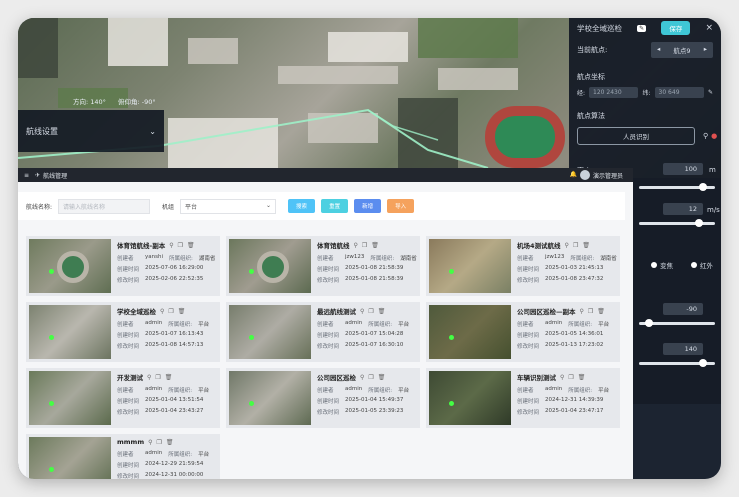 The width and height of the screenshot is (739, 497). What do you see at coordinates (269, 205) in the screenshot?
I see `chevron-down-icon: ⌄` at bounding box center [269, 205].